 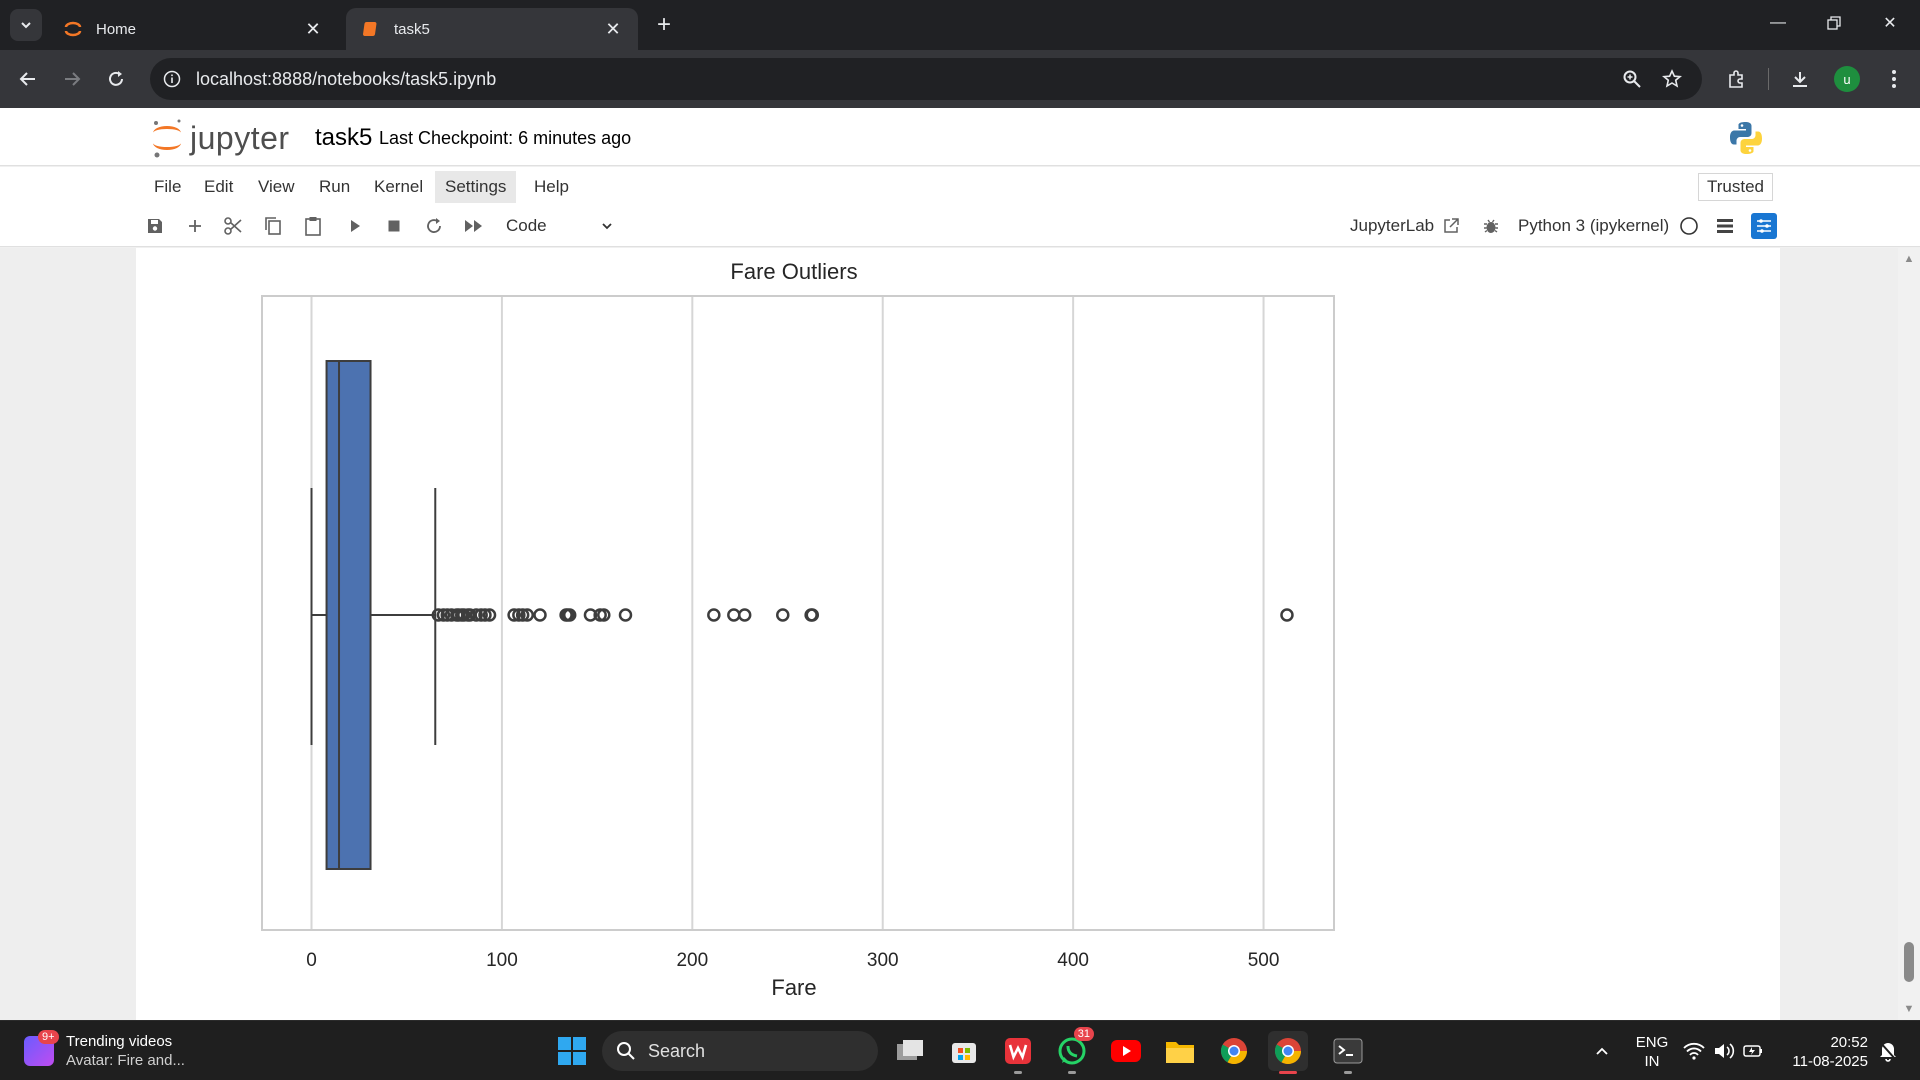 I want to click on tab-home: Home ✕, so click(x=193, y=29).